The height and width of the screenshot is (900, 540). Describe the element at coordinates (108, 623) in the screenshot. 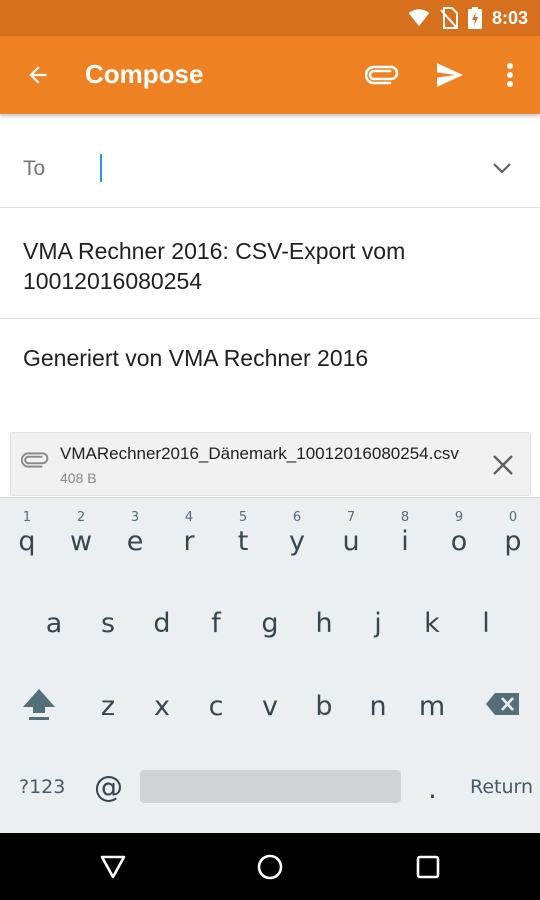

I see `key-s: s` at that location.